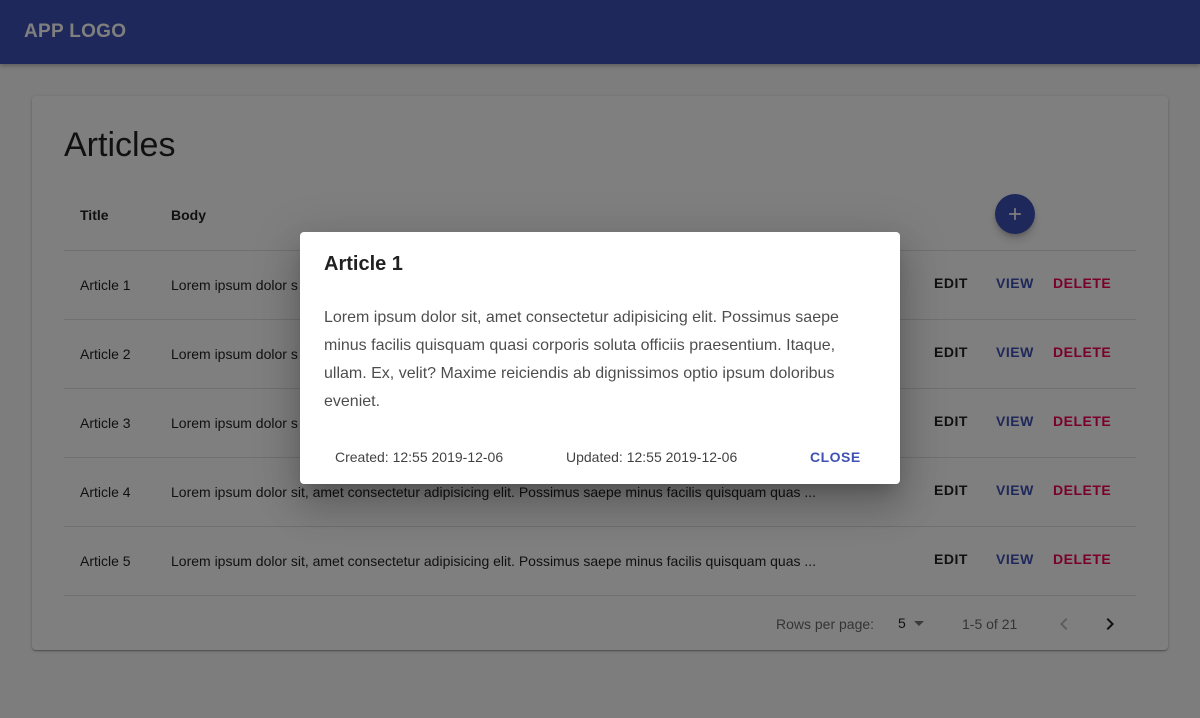 The width and height of the screenshot is (1200, 718). Describe the element at coordinates (363, 264) in the screenshot. I see `dialog-title: Article 1` at that location.